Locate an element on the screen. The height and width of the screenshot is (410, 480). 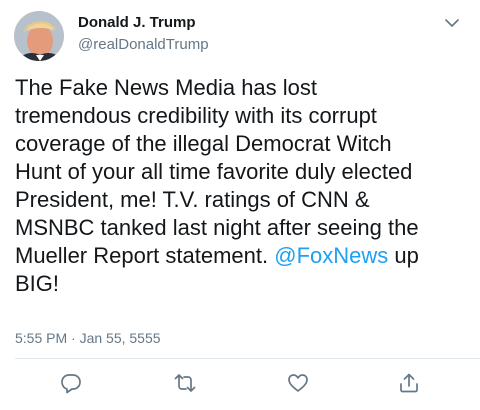
tweet-line: President, me! T.V. ratings of CNN & is located at coordinates (192, 199).